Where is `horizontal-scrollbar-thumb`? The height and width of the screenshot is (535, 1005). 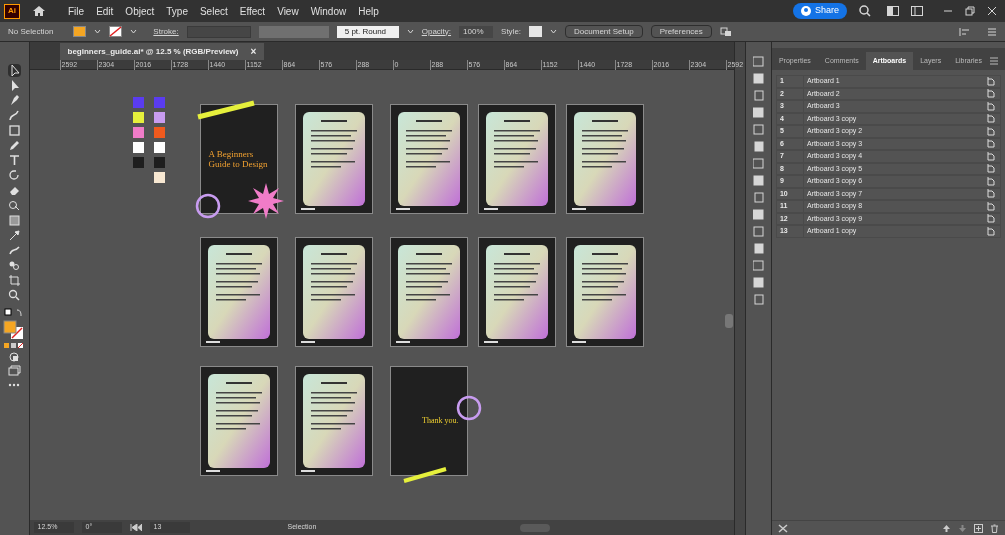 horizontal-scrollbar-thumb is located at coordinates (534, 527).